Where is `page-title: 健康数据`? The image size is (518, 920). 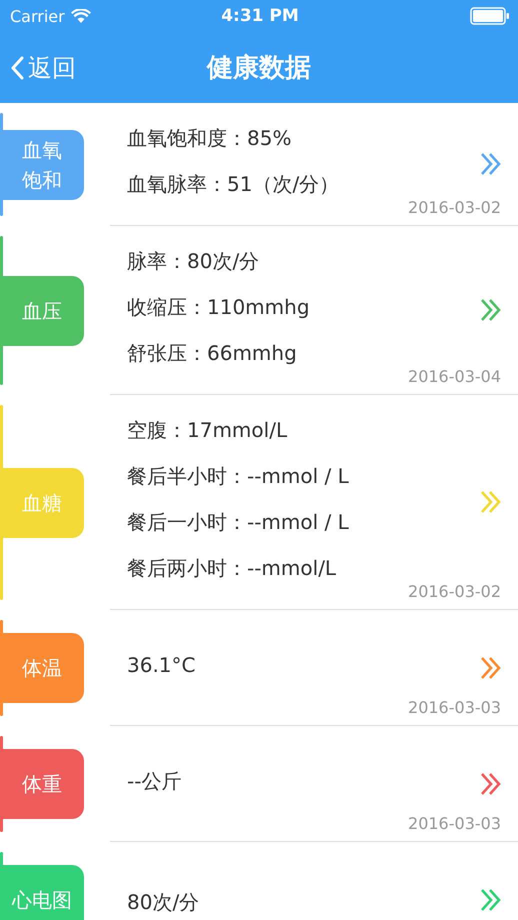 page-title: 健康数据 is located at coordinates (259, 68).